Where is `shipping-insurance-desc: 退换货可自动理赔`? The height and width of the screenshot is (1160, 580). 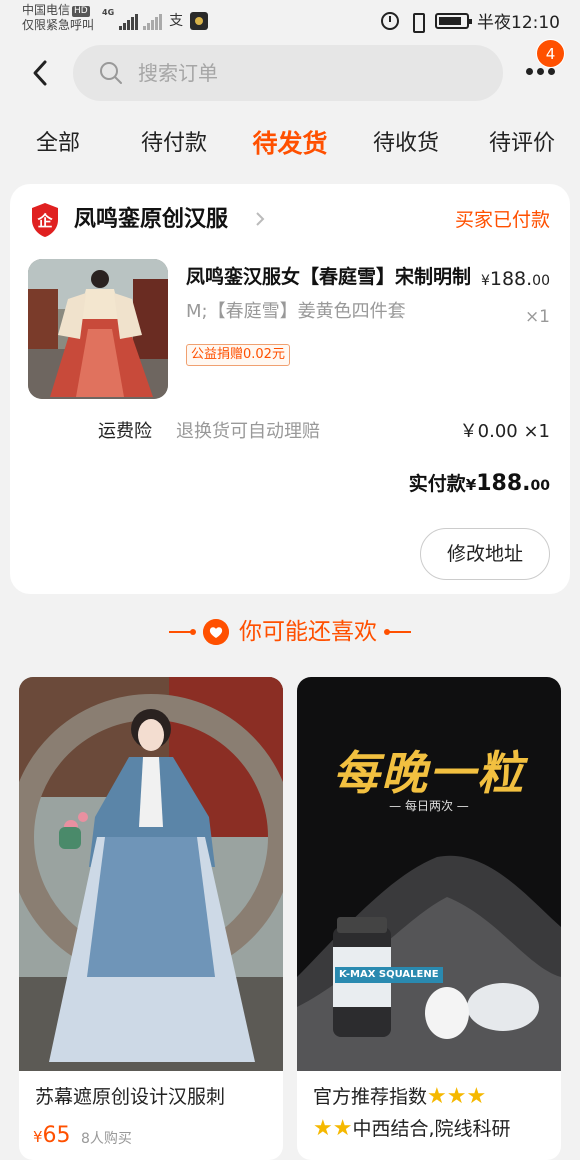 shipping-insurance-desc: 退换货可自动理赔 is located at coordinates (248, 431).